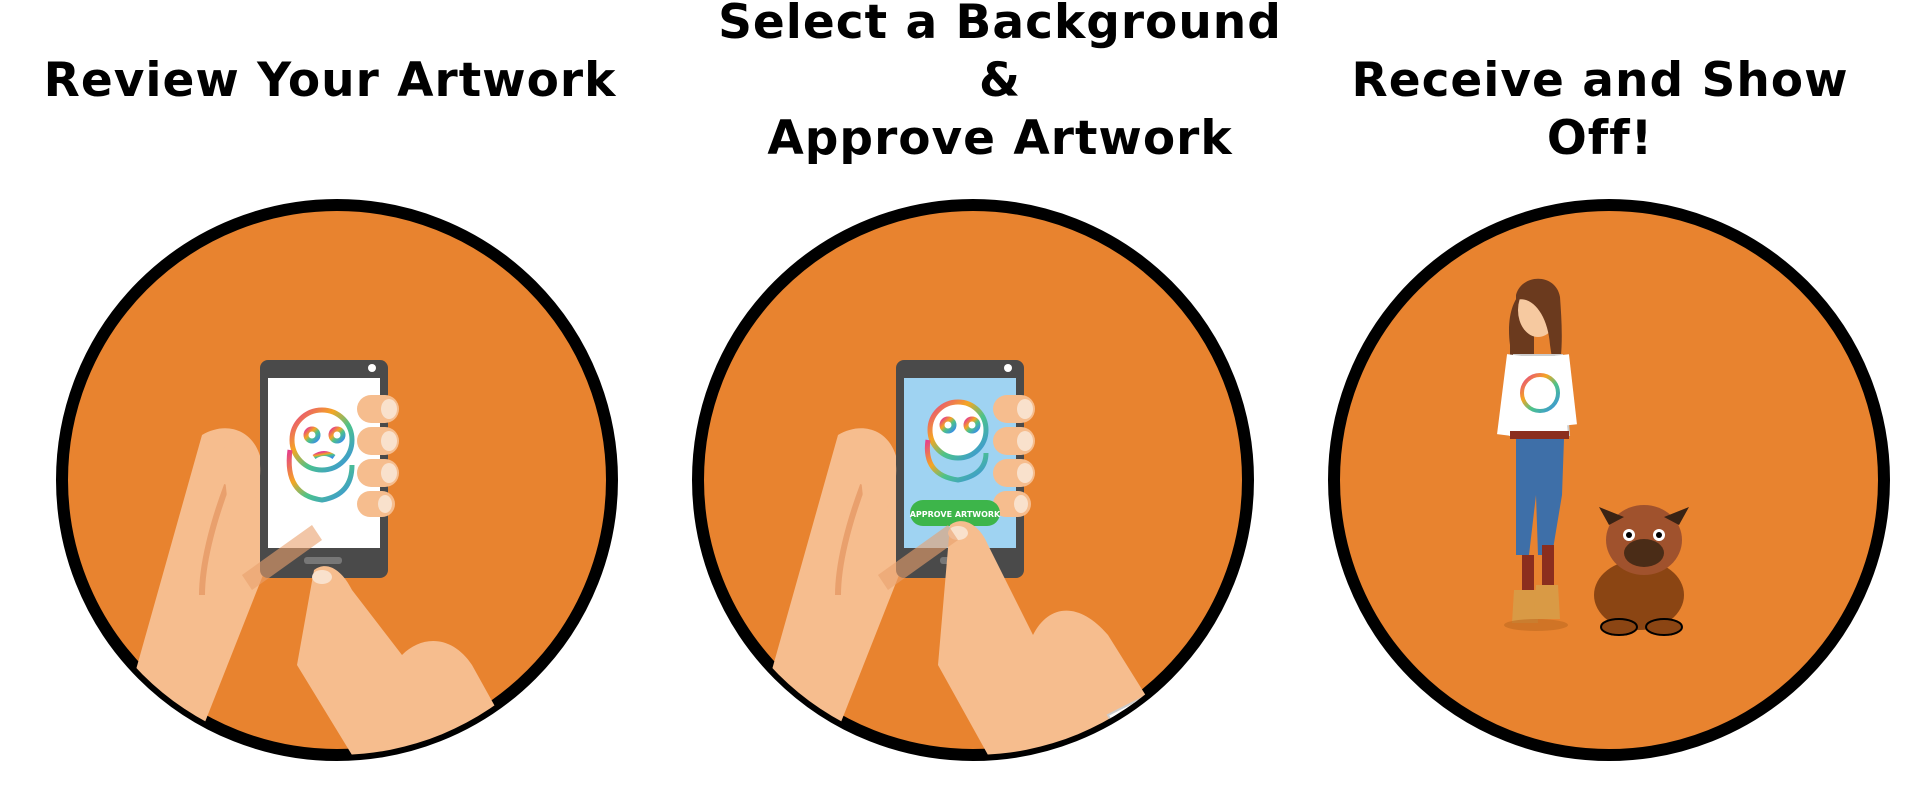  I want to click on title-line: &, so click(1000, 80).